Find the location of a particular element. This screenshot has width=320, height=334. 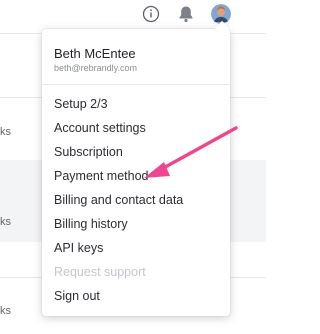

menu-item-setup: Setup 2/3 is located at coordinates (81, 104).